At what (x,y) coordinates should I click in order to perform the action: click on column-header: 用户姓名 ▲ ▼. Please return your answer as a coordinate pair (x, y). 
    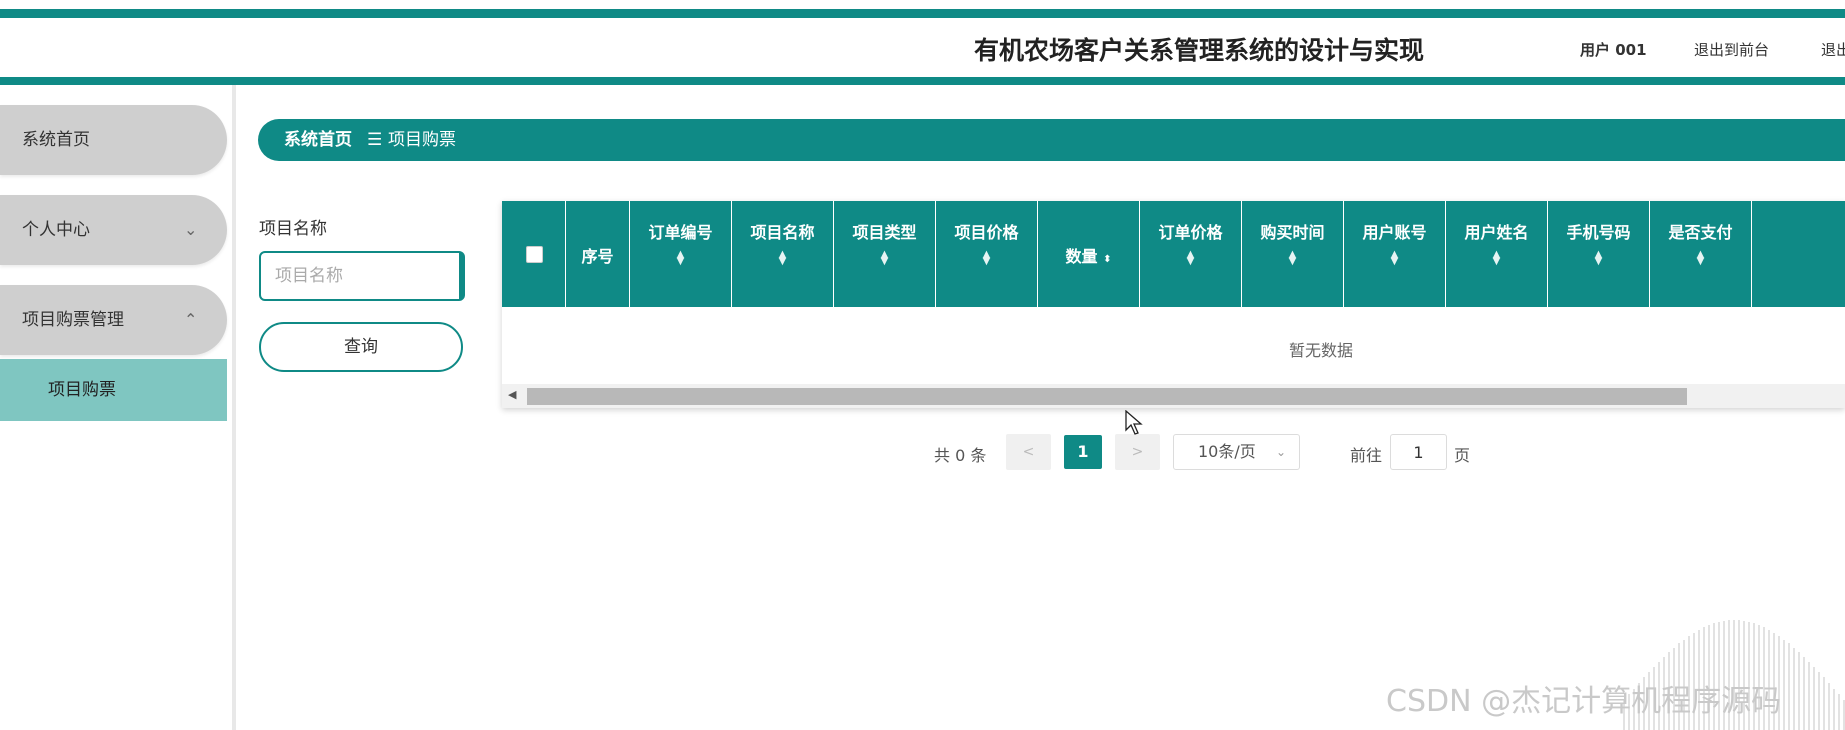
    Looking at the image, I should click on (1497, 254).